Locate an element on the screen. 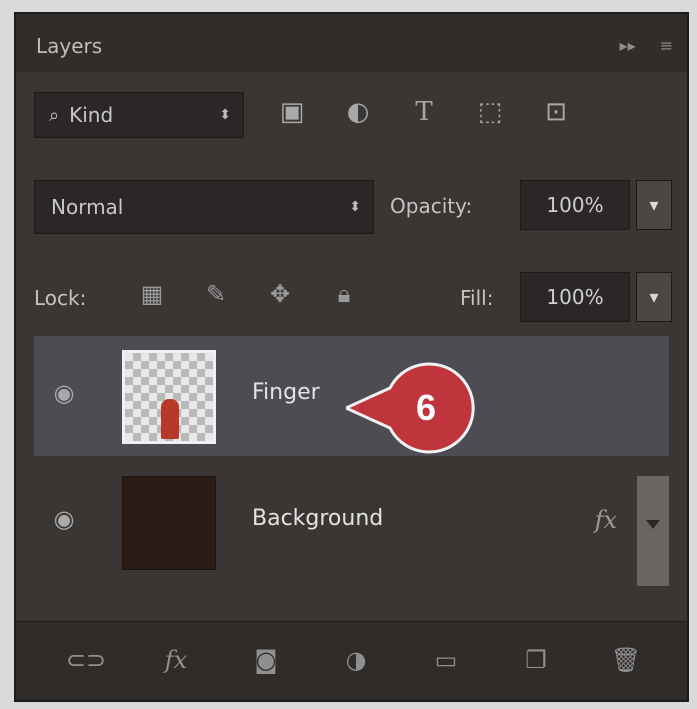  lock-row: Lock: ▦ ✎ ✥ 🔒︎ Fill: 100% ▾ is located at coordinates (351, 296).